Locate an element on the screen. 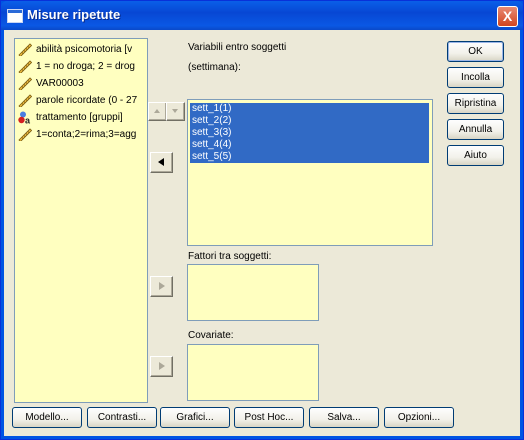  variable-item: 1 = no droga; 2 = drog is located at coordinates (81, 66).